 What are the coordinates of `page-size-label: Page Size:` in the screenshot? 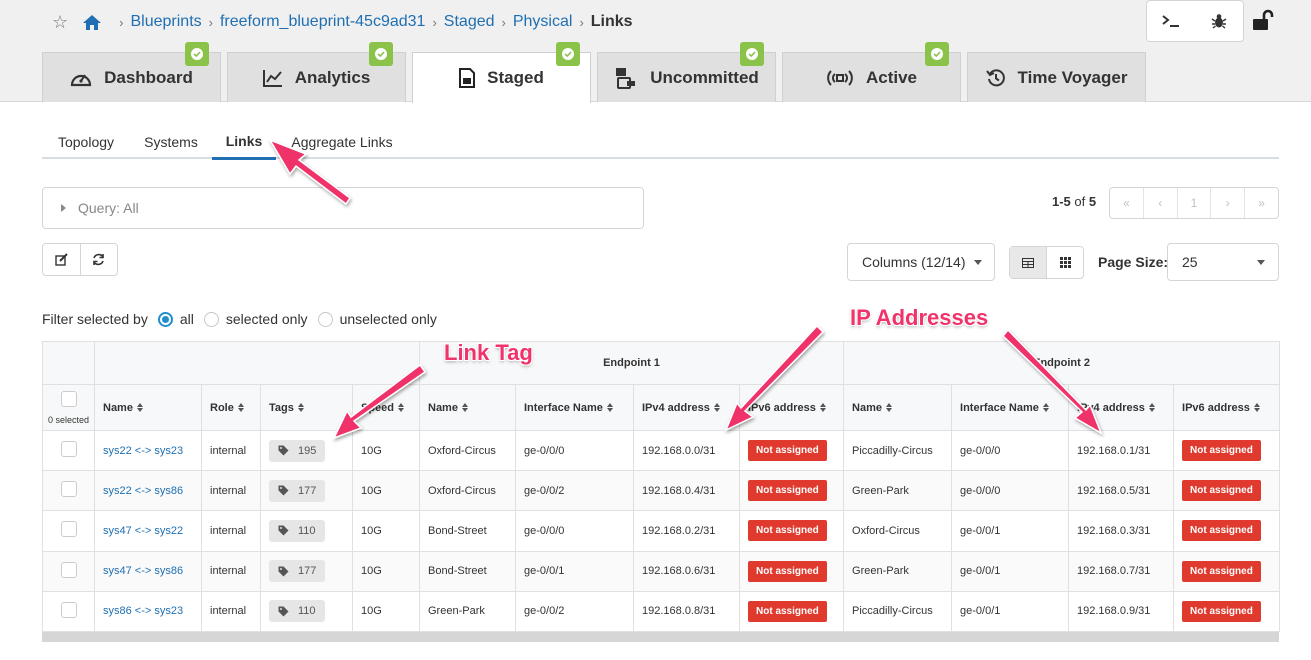 It's located at (1133, 262).